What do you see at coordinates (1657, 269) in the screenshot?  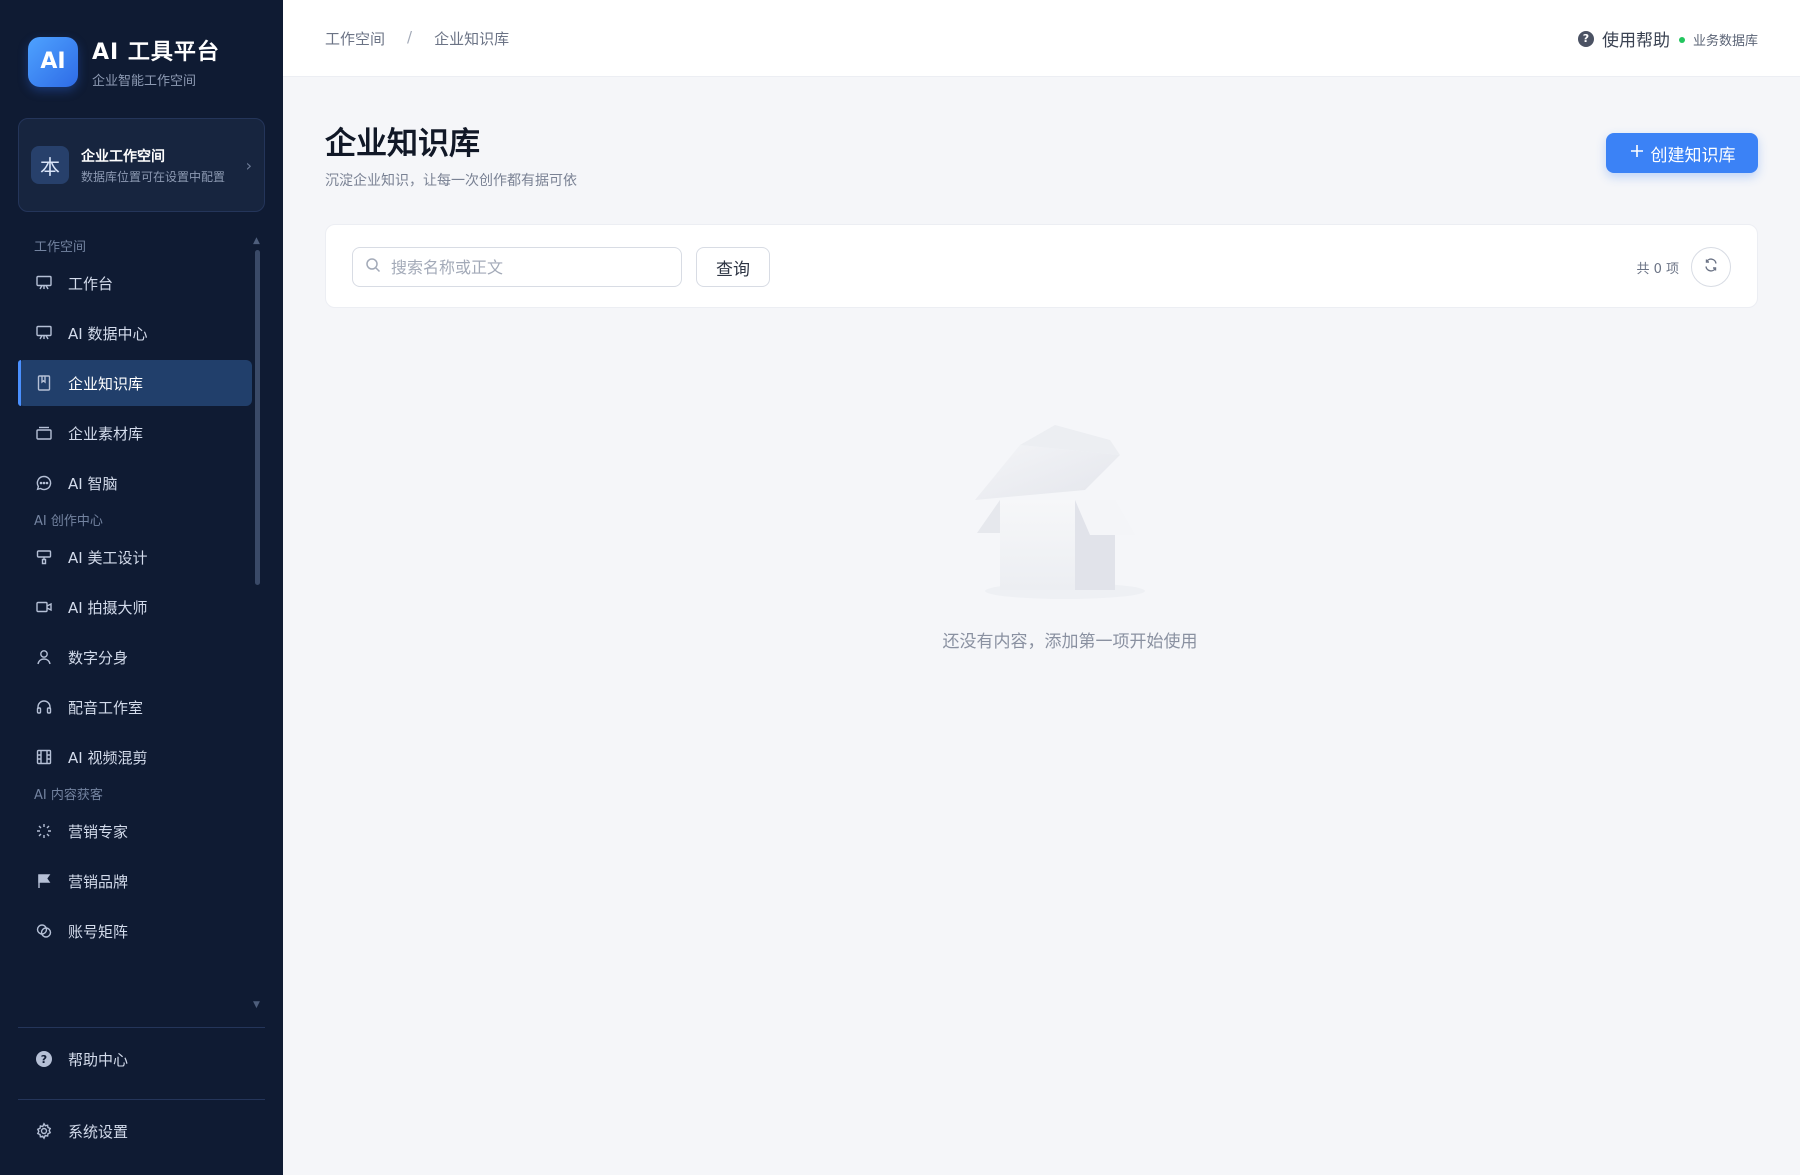 I see `item-count: 共 0 项` at bounding box center [1657, 269].